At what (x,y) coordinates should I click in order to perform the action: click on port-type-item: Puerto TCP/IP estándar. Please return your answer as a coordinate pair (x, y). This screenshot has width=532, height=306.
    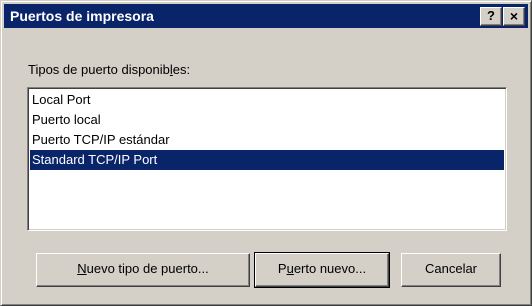
    Looking at the image, I should click on (267, 140).